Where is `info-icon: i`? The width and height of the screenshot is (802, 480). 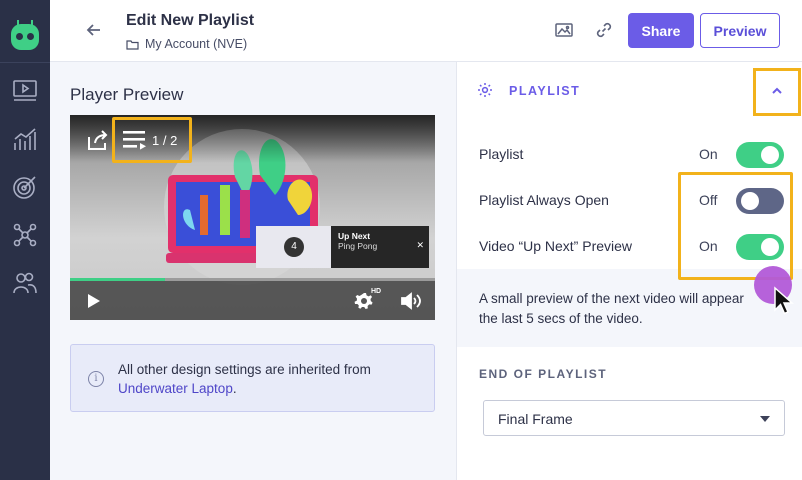 info-icon: i is located at coordinates (96, 379).